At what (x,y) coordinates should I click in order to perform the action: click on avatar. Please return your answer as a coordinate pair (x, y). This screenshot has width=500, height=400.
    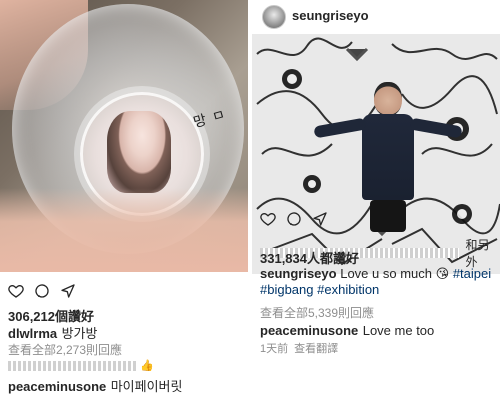
    Looking at the image, I should click on (274, 17).